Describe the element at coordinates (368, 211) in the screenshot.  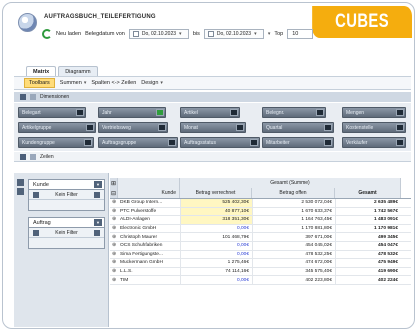
I see `cell-gesamt: 1 742 567€` at that location.